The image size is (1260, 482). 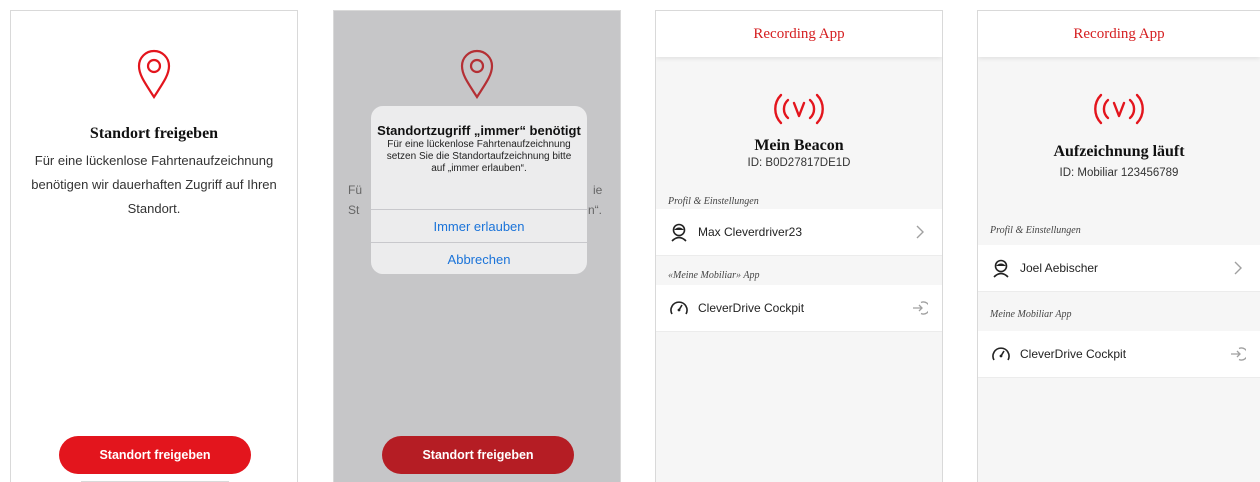 What do you see at coordinates (714, 275) in the screenshot?
I see `section-label: «Meine Mobiliar» App` at bounding box center [714, 275].